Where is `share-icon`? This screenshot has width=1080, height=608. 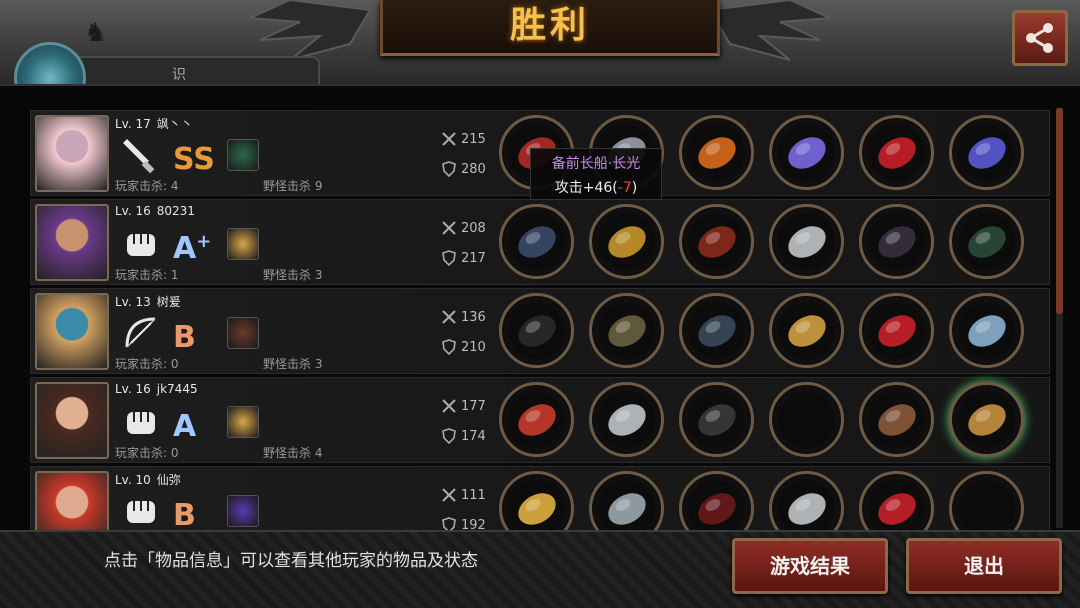
share-icon is located at coordinates (1039, 38).